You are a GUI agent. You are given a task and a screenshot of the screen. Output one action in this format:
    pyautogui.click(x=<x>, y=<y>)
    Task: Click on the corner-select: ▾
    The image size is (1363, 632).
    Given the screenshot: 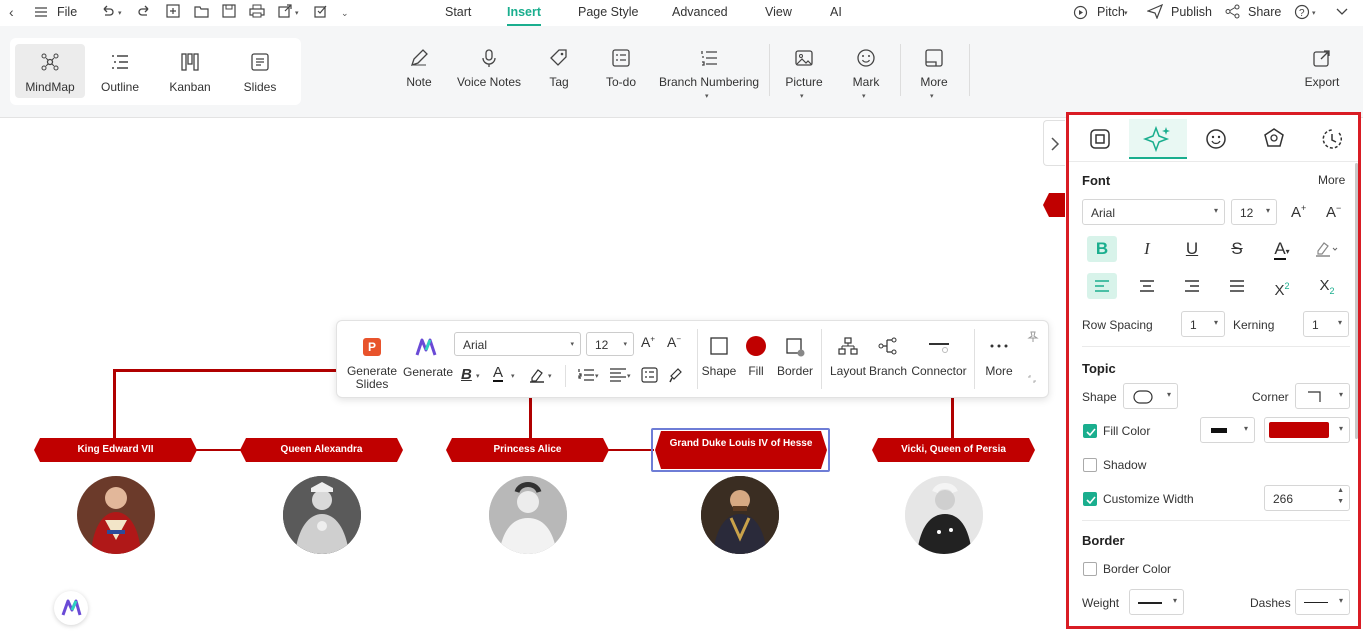 What is the action you would take?
    pyautogui.click(x=1322, y=396)
    